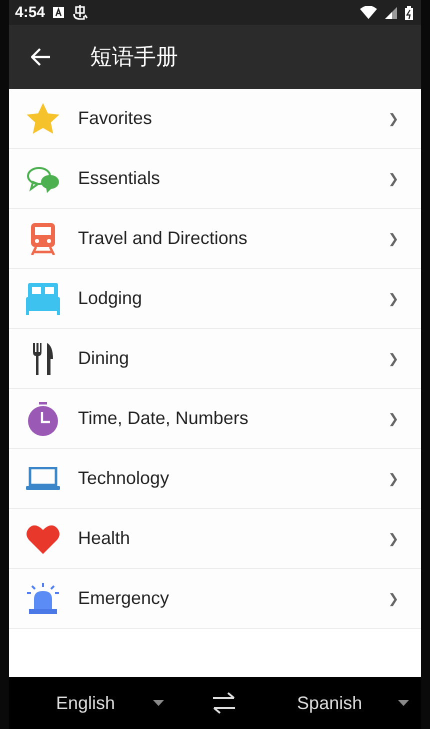  Describe the element at coordinates (43, 298) in the screenshot. I see `bed-icon` at that location.